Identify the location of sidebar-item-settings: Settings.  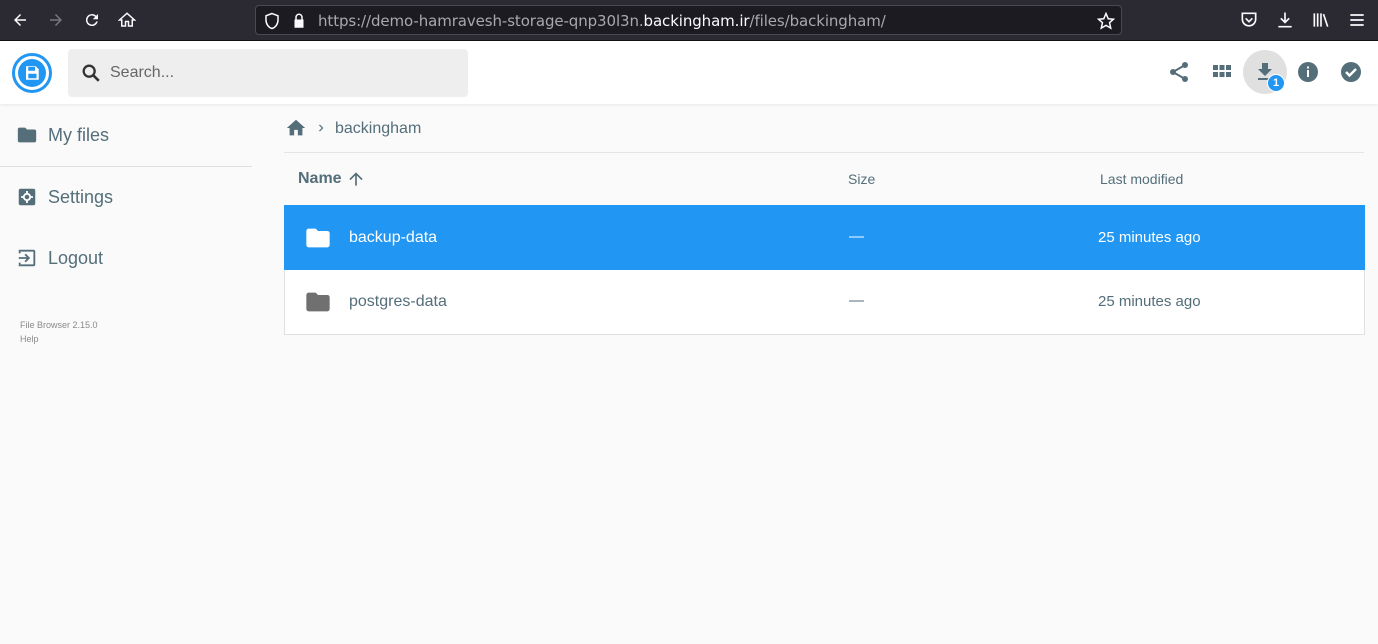
(126, 197).